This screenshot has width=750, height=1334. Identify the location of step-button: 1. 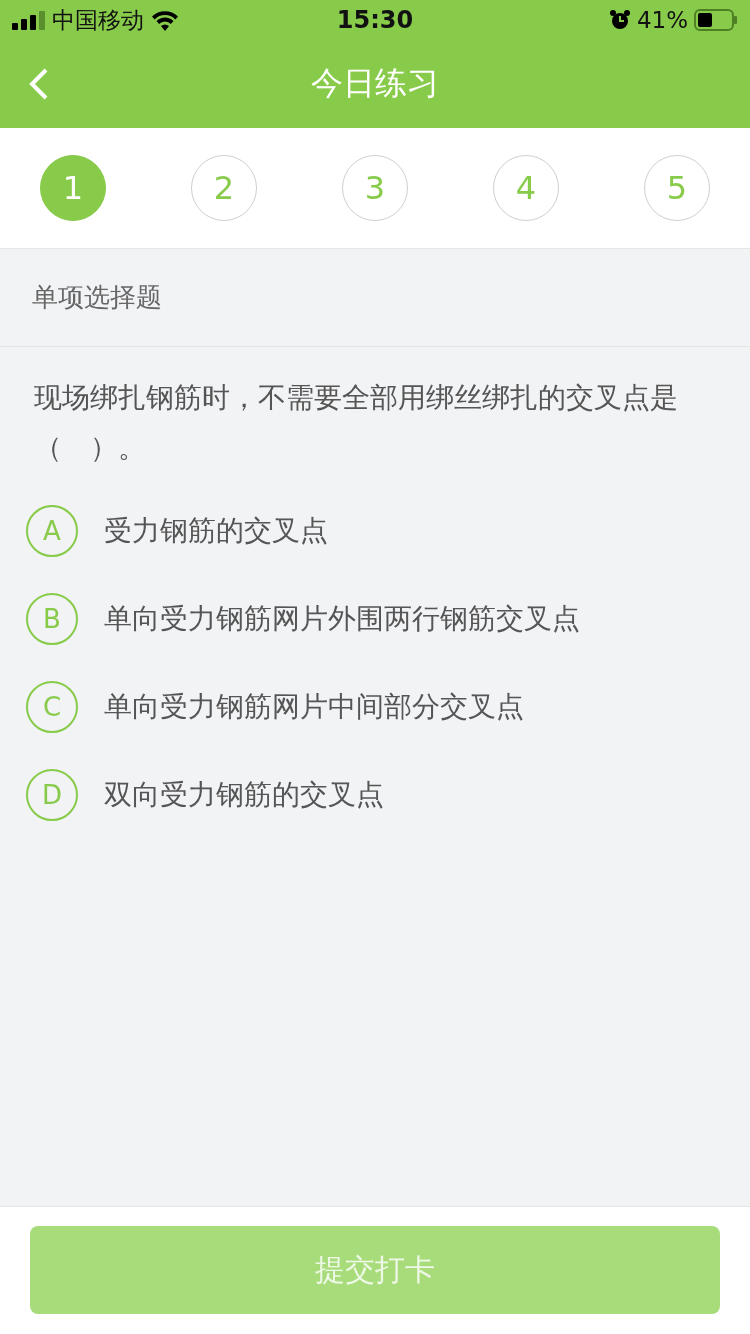
(73, 188).